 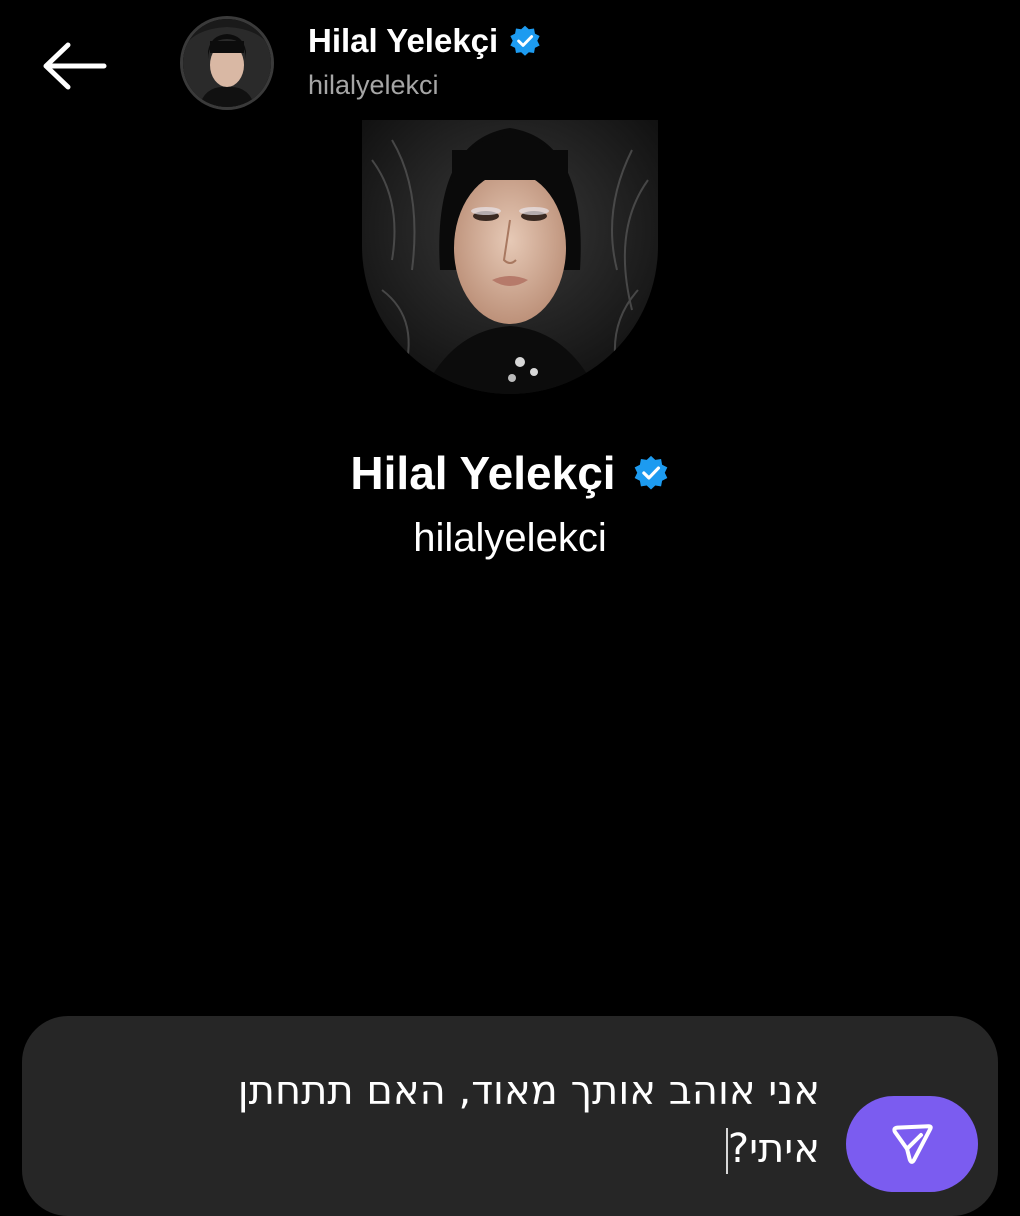 I want to click on profile-avatar, so click(x=510, y=257).